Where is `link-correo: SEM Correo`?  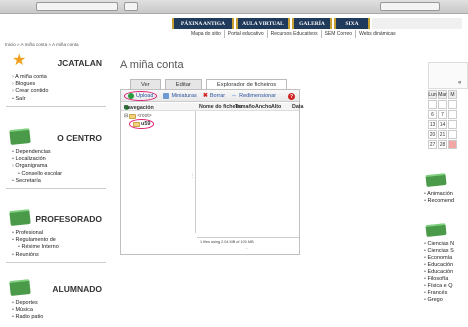
link-correo: SEM Correo is located at coordinates (339, 34).